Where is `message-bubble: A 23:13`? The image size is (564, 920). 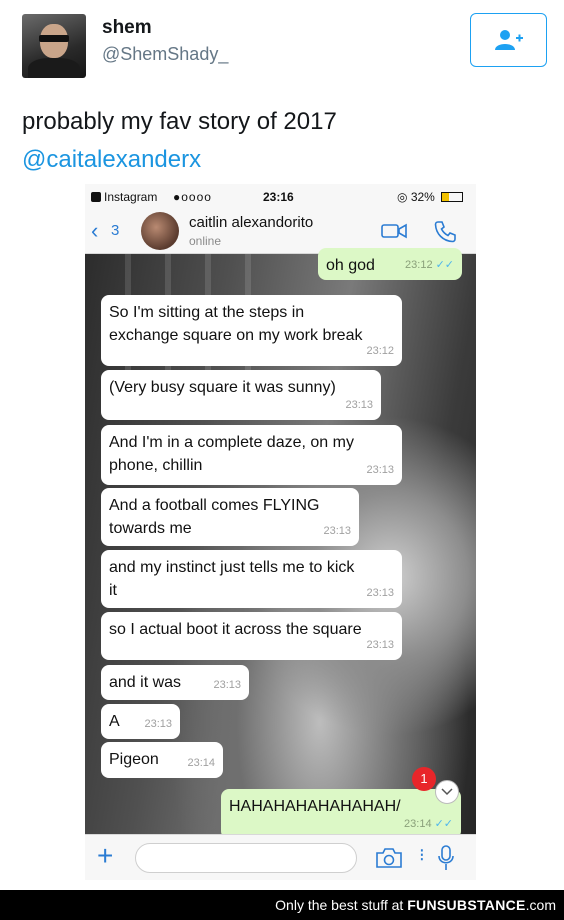
message-bubble: A 23:13 is located at coordinates (140, 721).